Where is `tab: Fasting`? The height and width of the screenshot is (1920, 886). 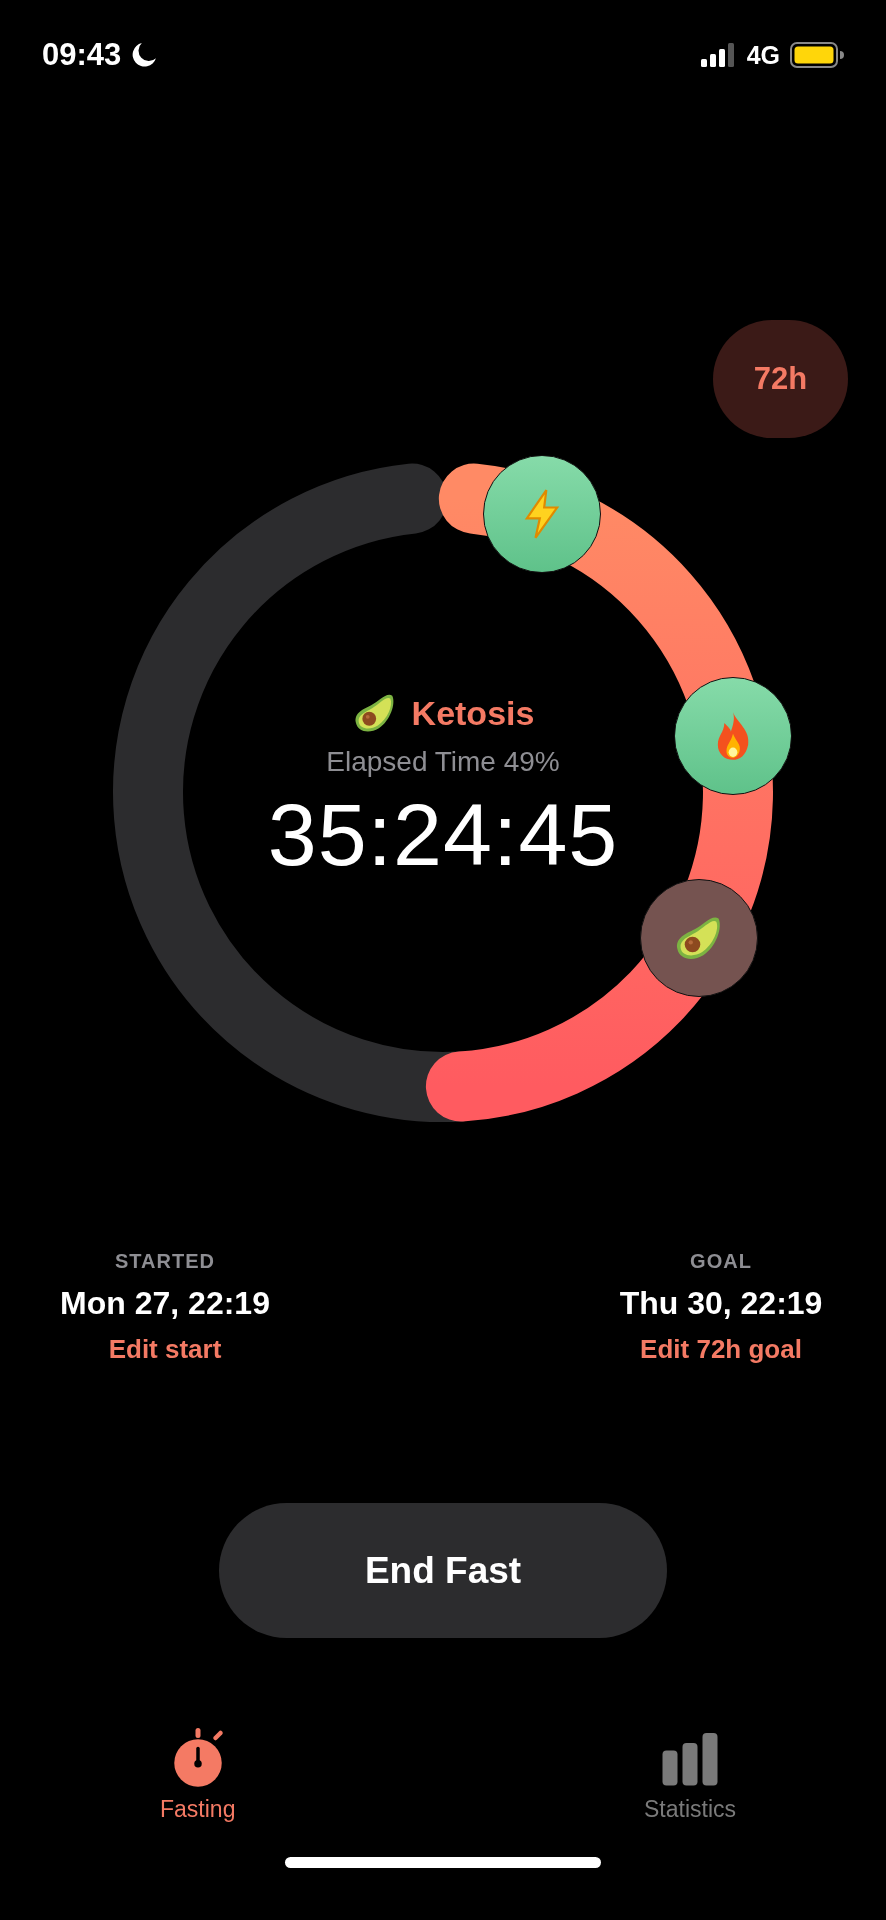 tab: Fasting is located at coordinates (198, 1775).